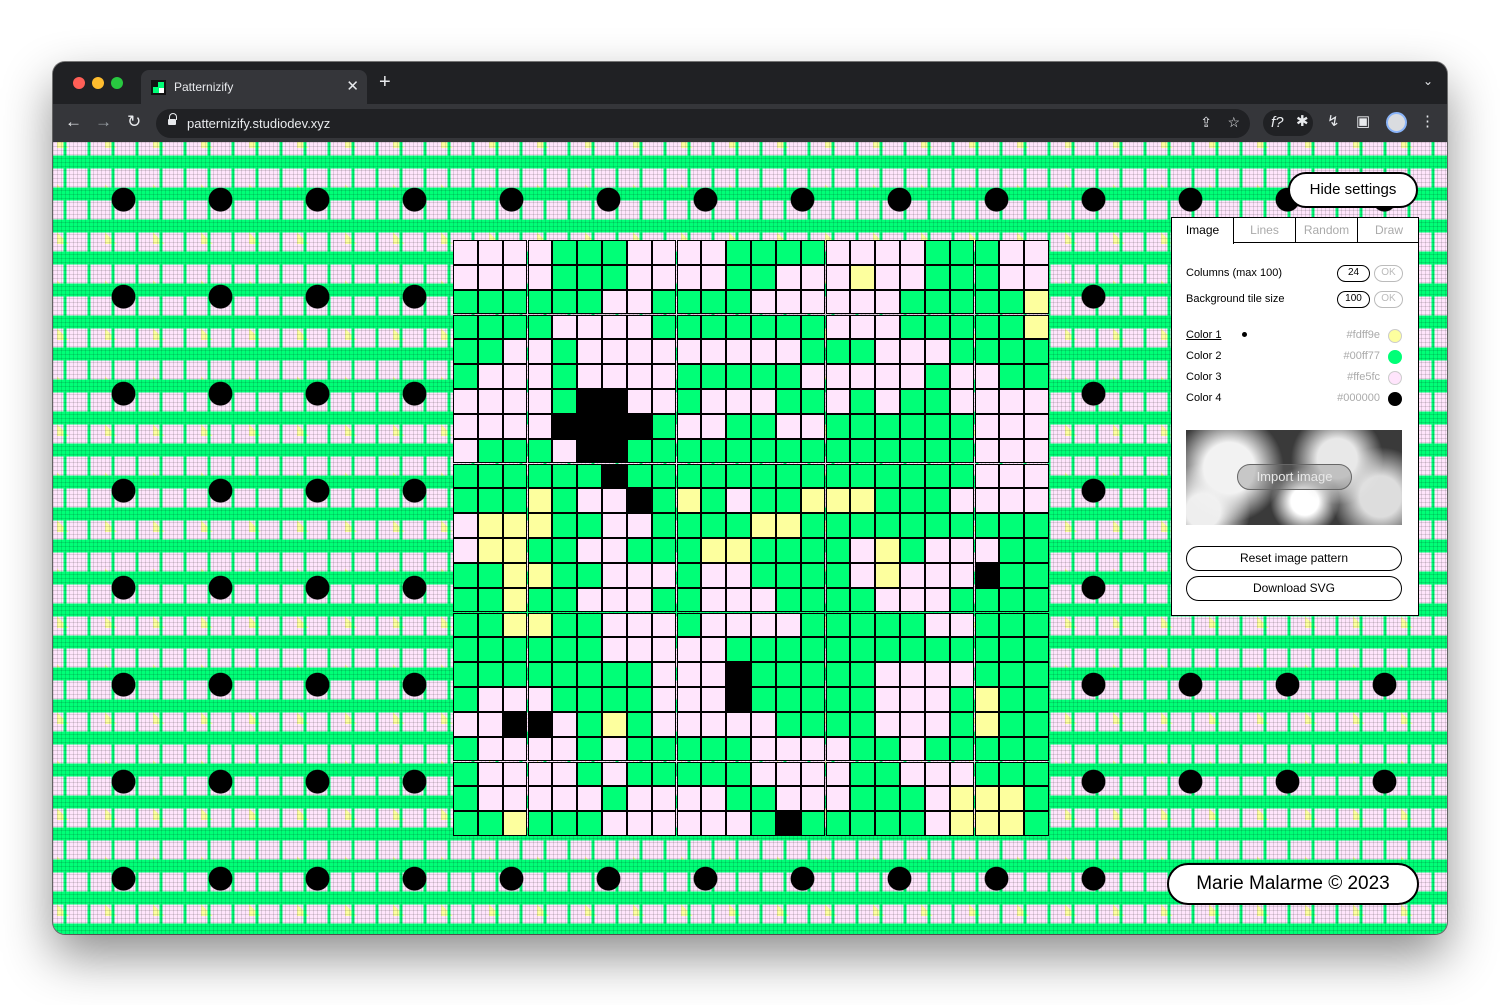 This screenshot has width=1500, height=1005. I want to click on close-tab-icon: ✕, so click(352, 86).